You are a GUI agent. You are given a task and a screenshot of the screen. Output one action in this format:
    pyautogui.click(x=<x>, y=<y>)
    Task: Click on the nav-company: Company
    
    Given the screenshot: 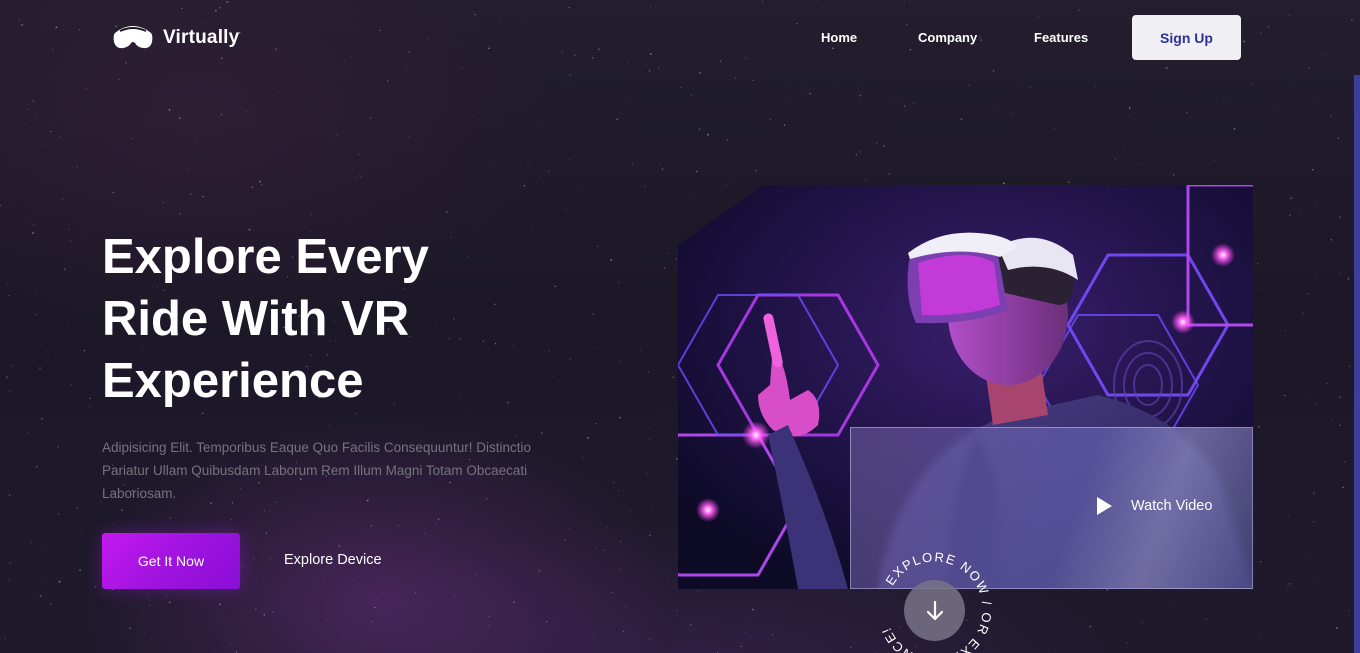 What is the action you would take?
    pyautogui.click(x=947, y=37)
    